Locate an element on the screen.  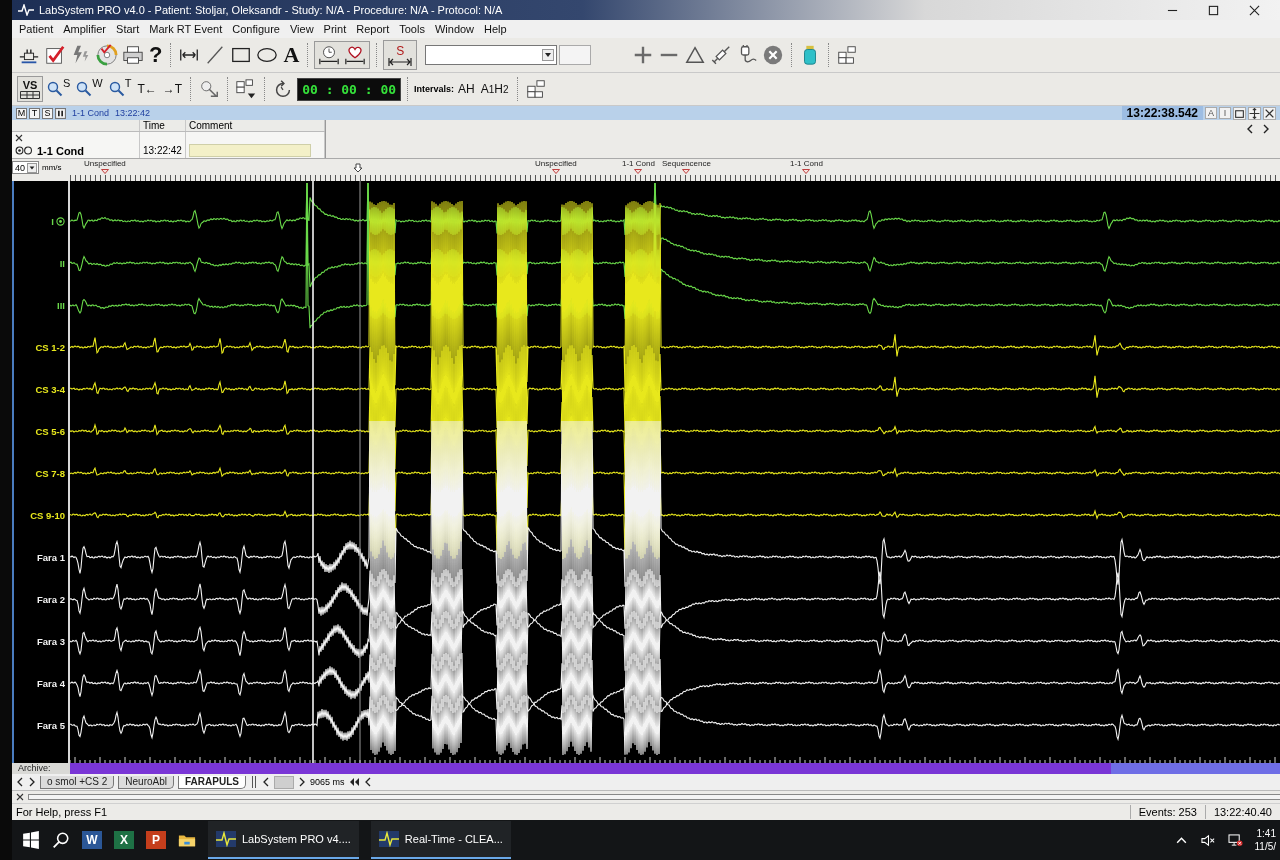
sheet-tab: NeuroAbl is located at coordinates (146, 782).